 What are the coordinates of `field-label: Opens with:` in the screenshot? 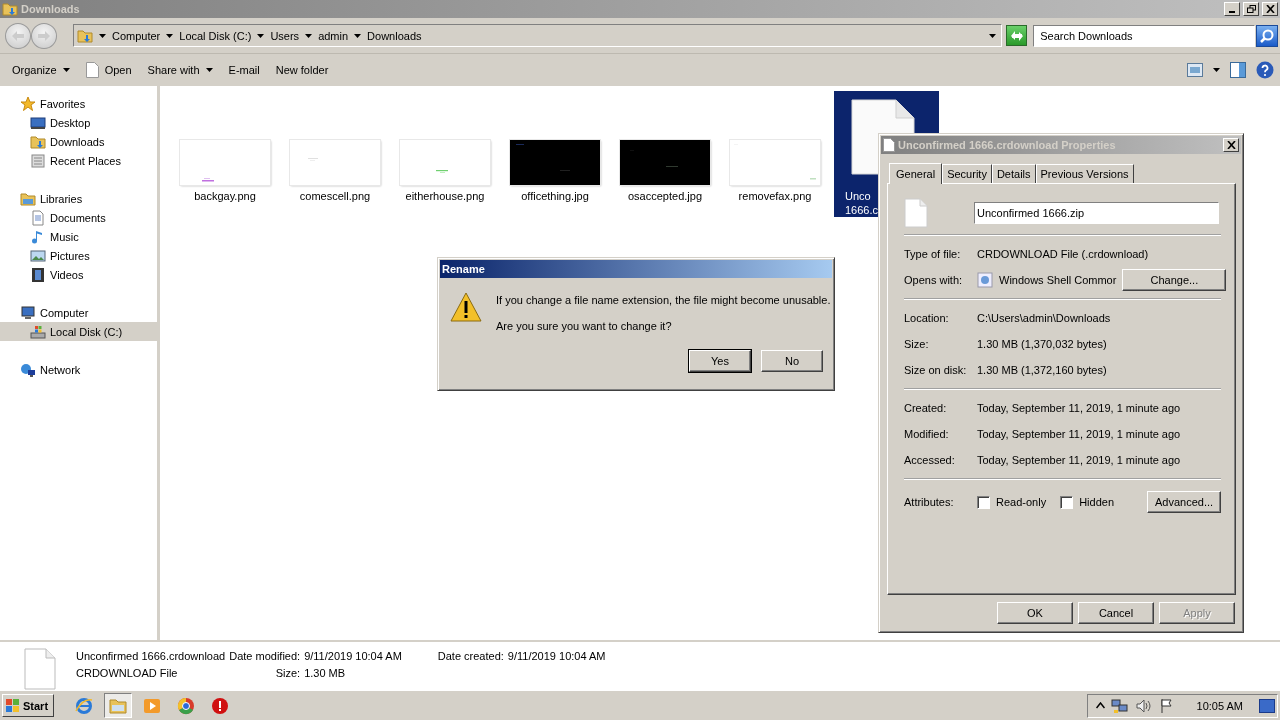 It's located at (934, 280).